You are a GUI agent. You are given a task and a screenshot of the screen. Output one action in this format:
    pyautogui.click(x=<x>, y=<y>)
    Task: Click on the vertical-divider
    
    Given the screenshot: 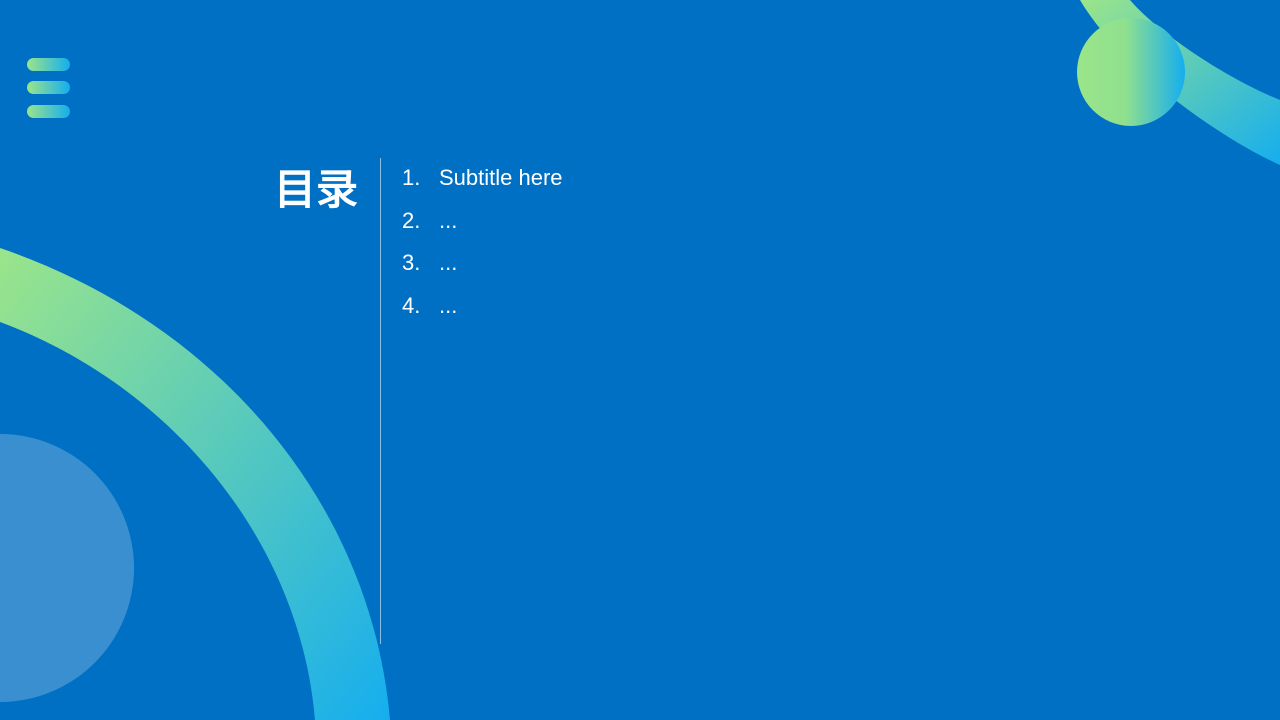 What is the action you would take?
    pyautogui.click(x=380, y=401)
    